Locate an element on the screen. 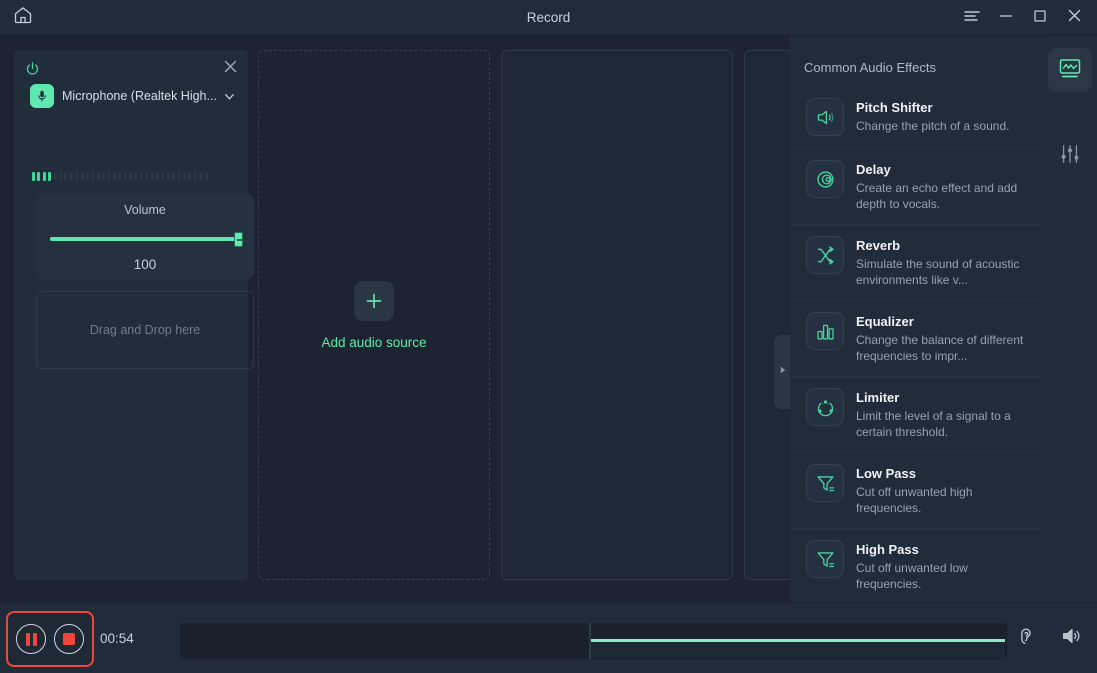 The width and height of the screenshot is (1097, 673). minimize-button is located at coordinates (1006, 18).